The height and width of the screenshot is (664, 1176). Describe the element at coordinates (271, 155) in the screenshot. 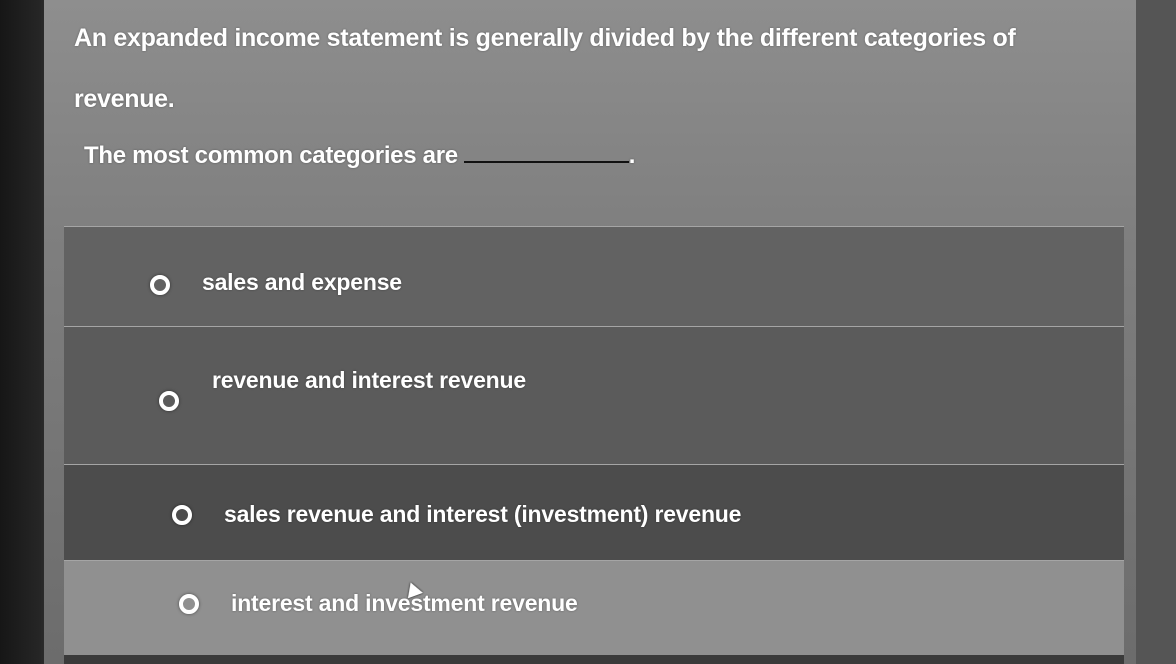

I see `prompt-text: The most common categories are` at that location.